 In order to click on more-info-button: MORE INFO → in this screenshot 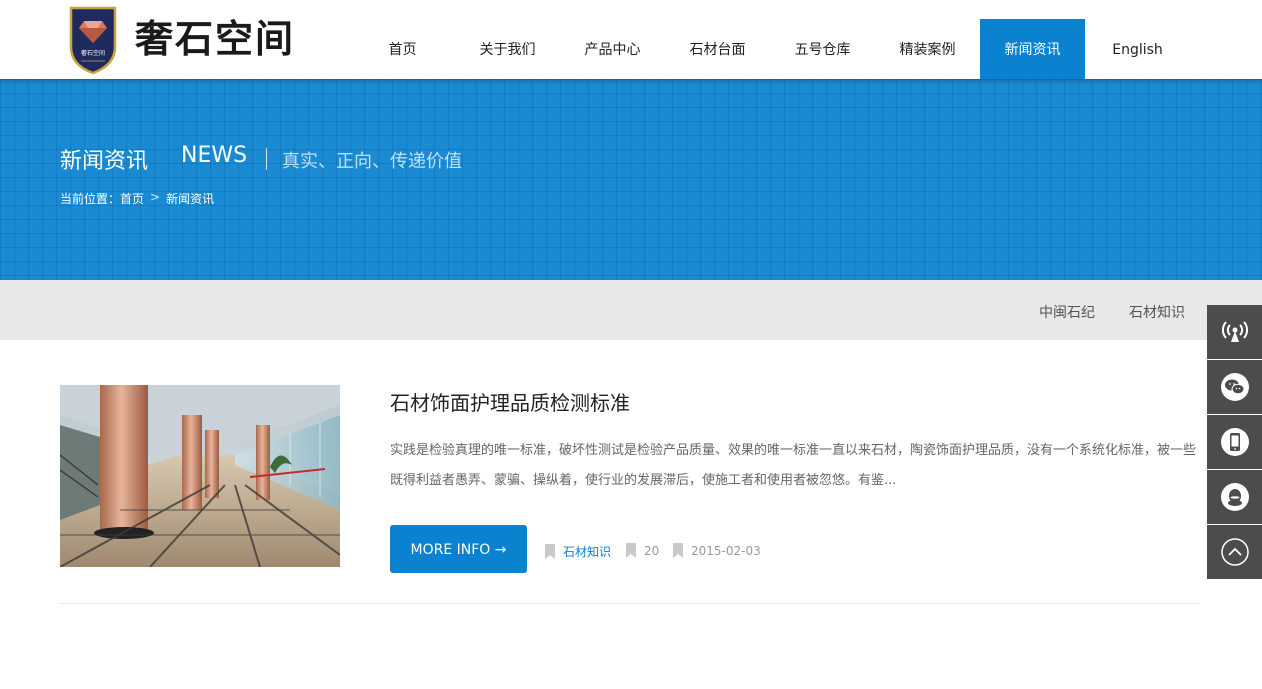, I will do `click(458, 549)`.